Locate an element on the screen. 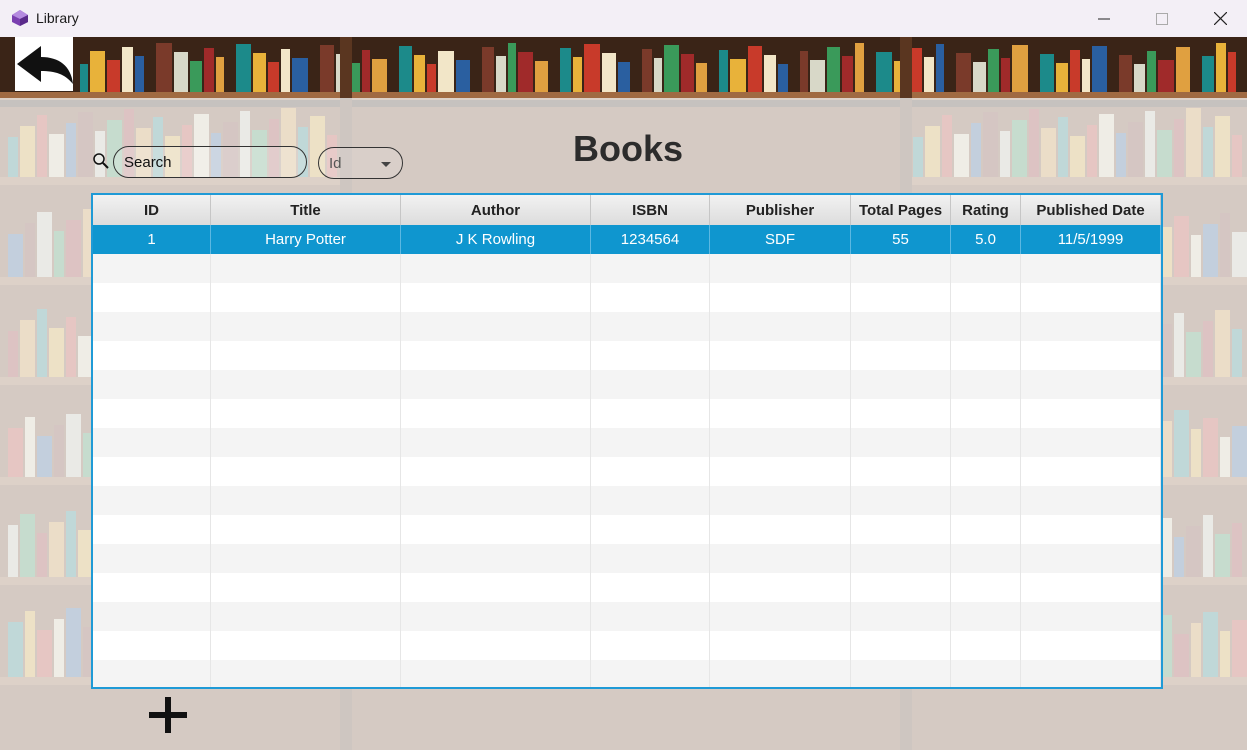  search-input is located at coordinates (210, 162).